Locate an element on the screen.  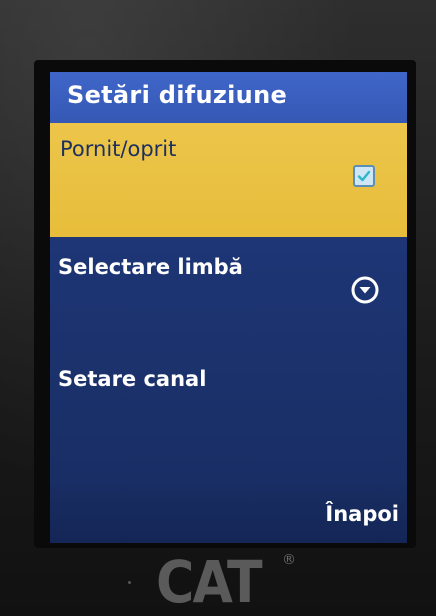
back-softkey: Înapoi is located at coordinates (362, 514).